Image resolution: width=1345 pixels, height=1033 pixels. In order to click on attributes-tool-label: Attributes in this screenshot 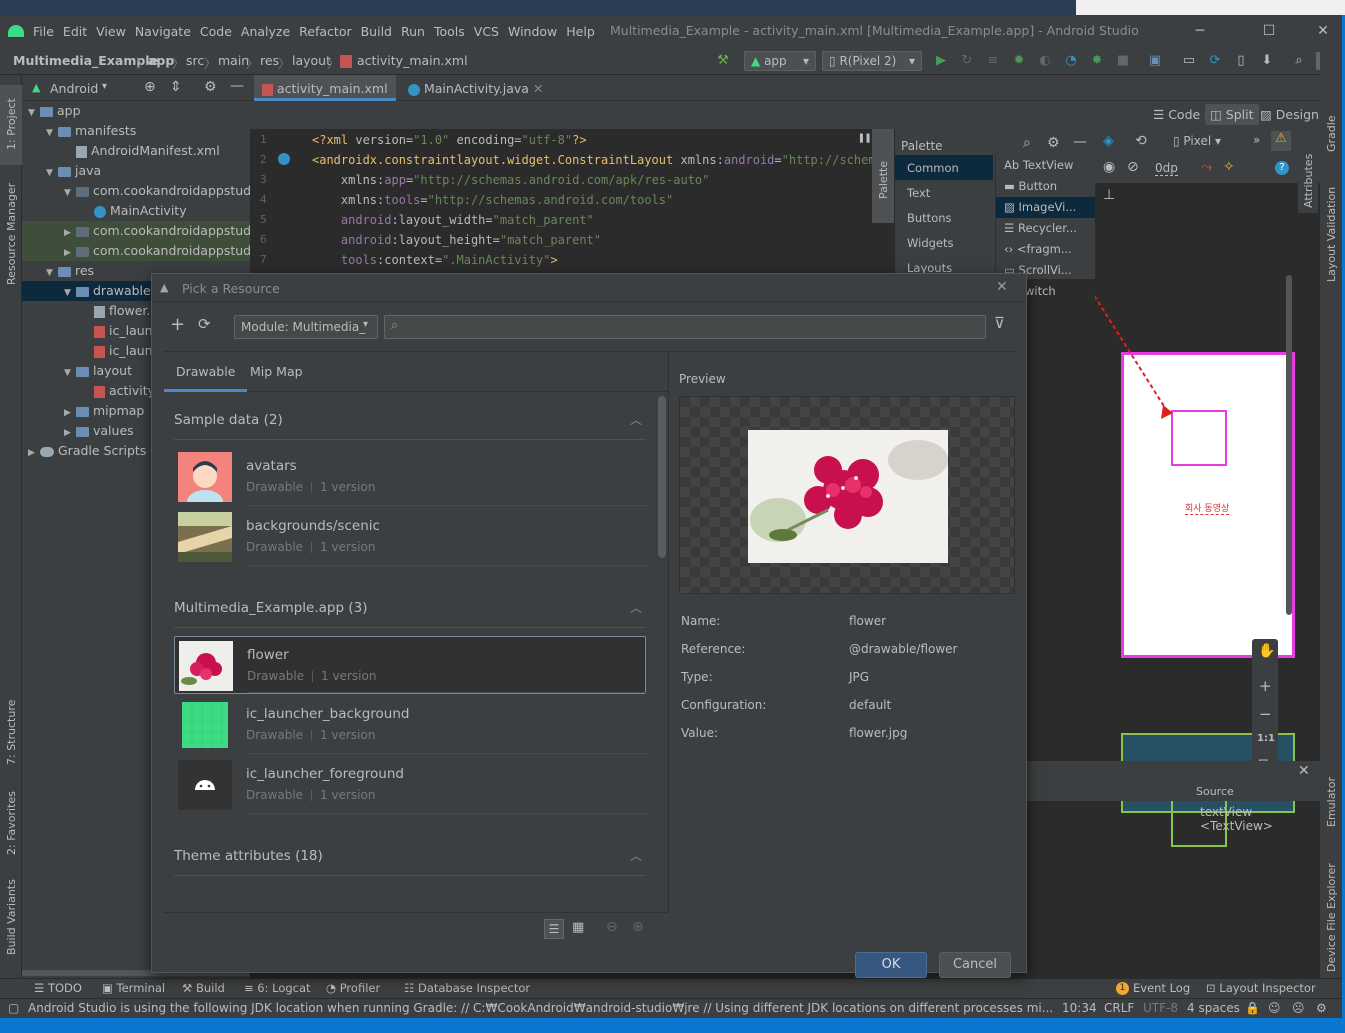, I will do `click(1308, 181)`.